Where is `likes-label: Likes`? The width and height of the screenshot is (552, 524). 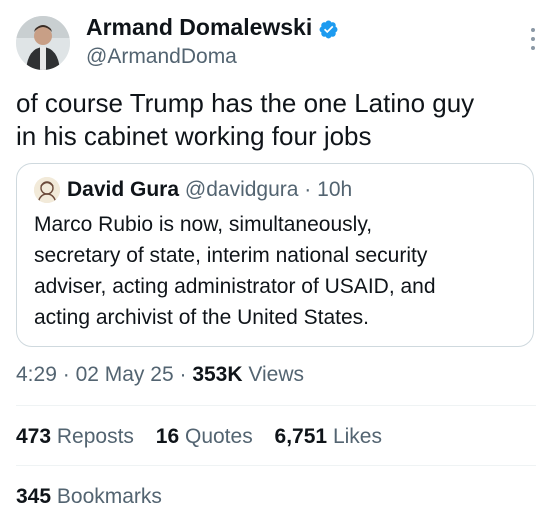 likes-label: Likes is located at coordinates (357, 436).